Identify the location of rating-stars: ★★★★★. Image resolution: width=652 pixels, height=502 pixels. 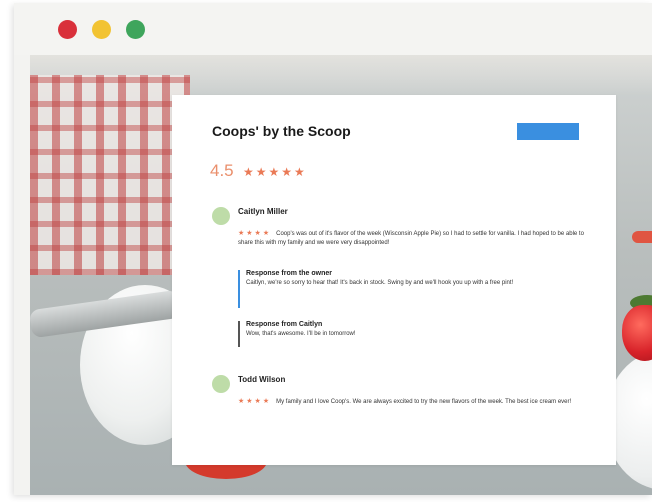
(275, 172).